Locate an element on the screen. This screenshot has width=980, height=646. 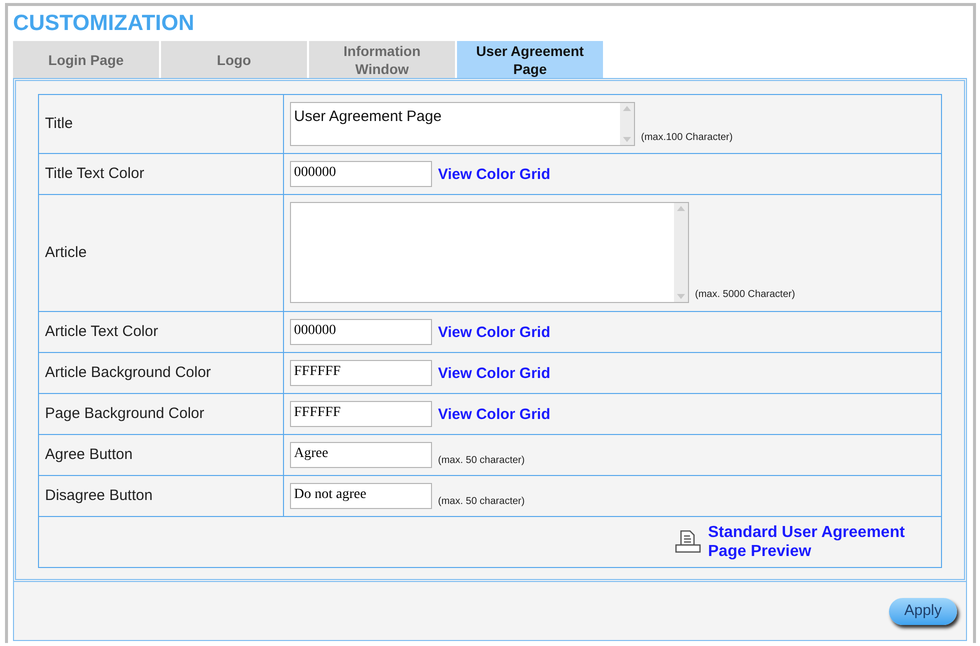
field-label: Article is located at coordinates (66, 252).